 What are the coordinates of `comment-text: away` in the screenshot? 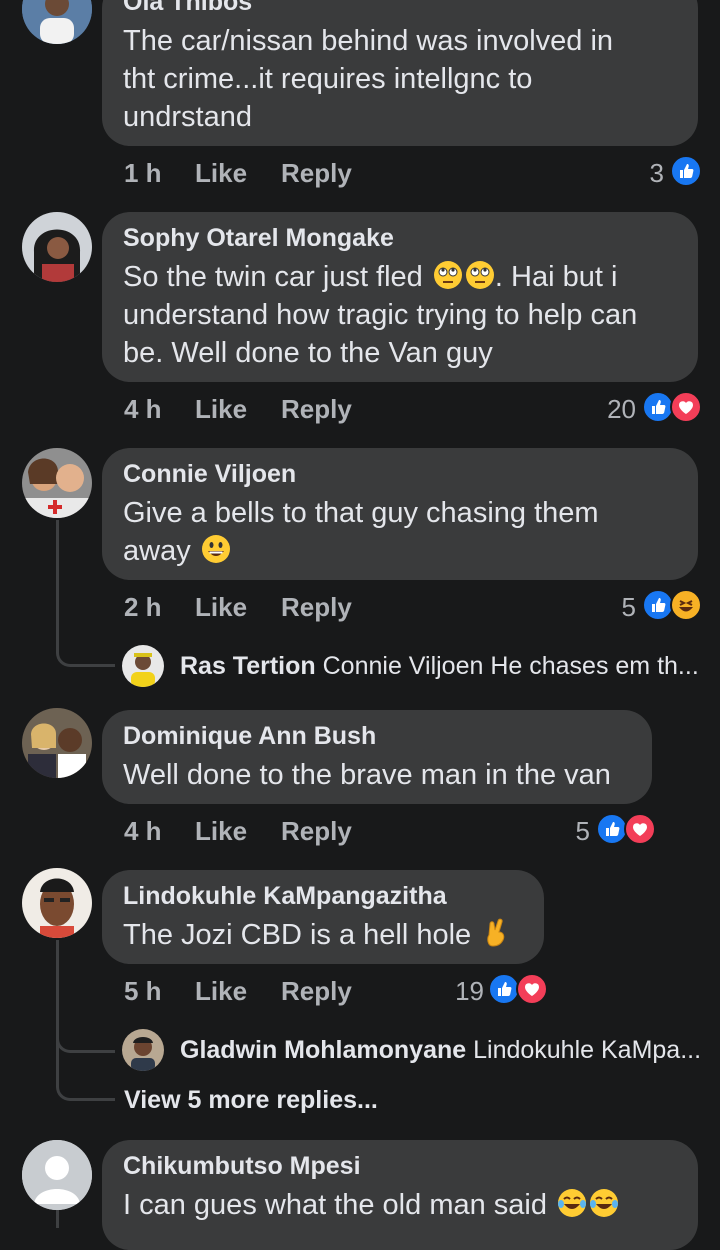 It's located at (177, 551).